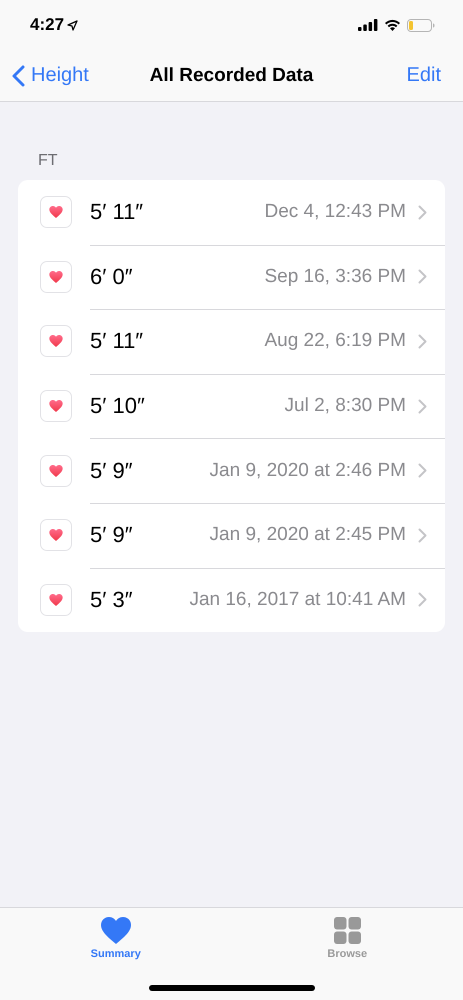 The height and width of the screenshot is (1000, 463). I want to click on height-value: 5′ 10″, so click(117, 406).